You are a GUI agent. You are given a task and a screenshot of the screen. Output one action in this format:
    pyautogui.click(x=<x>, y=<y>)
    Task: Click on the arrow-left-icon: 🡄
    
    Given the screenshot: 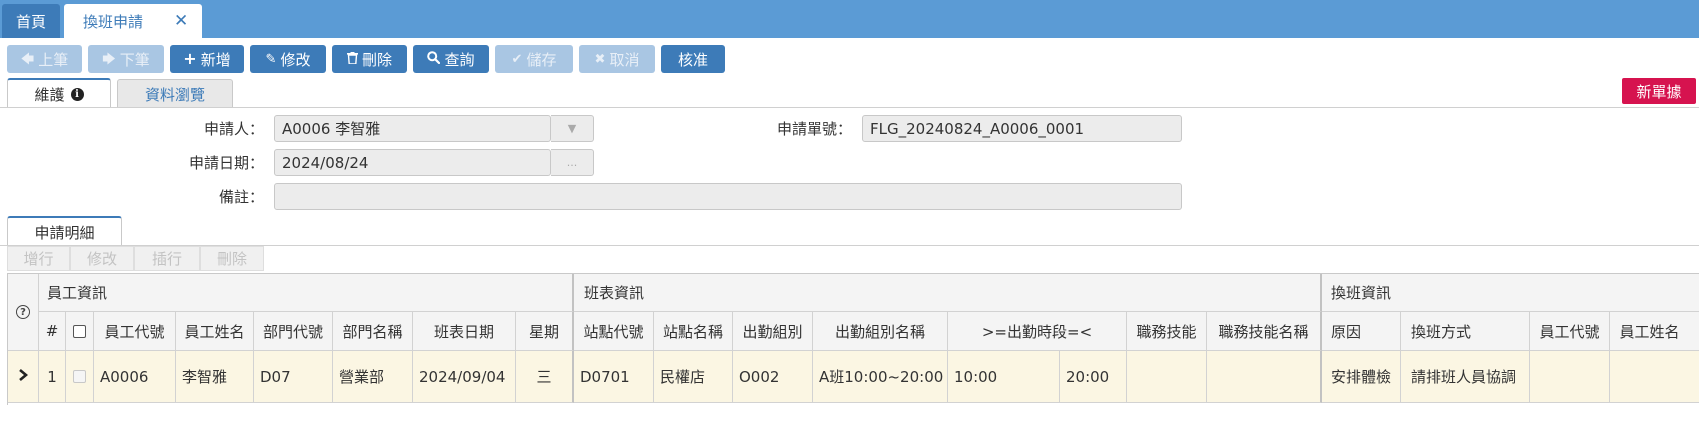 What is the action you would take?
    pyautogui.click(x=27, y=59)
    